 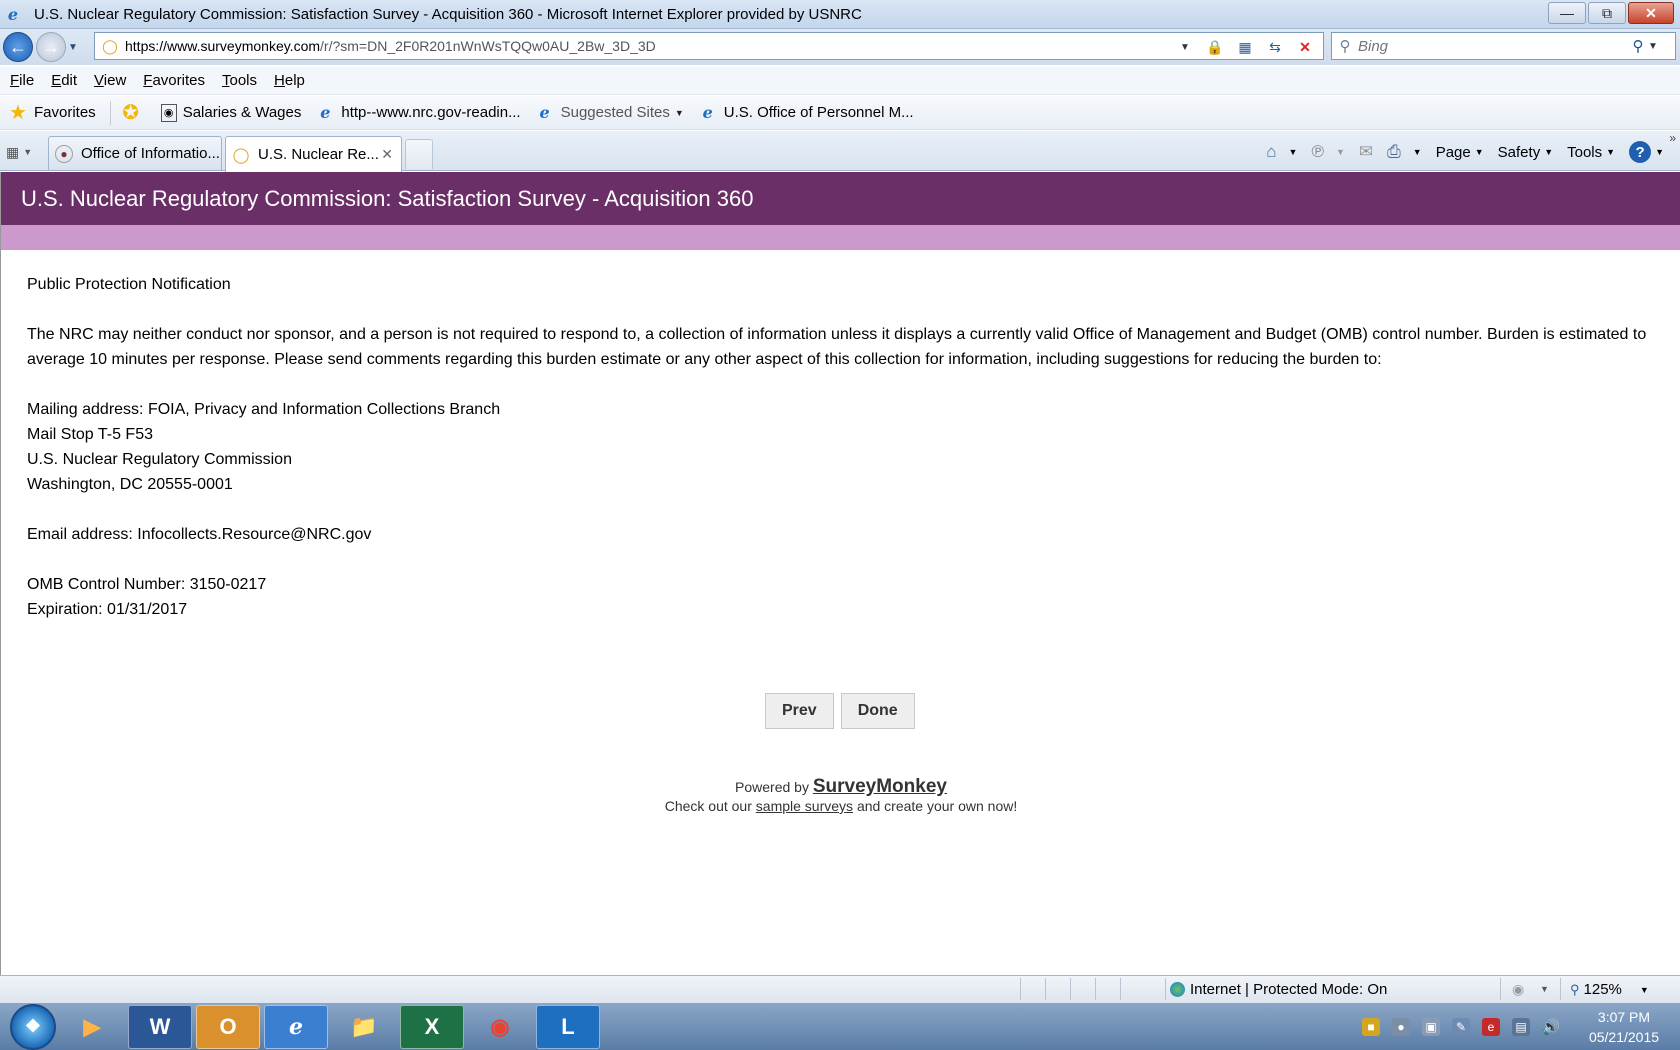 What do you see at coordinates (364, 1027) in the screenshot?
I see `file-explorer-app: 📁` at bounding box center [364, 1027].